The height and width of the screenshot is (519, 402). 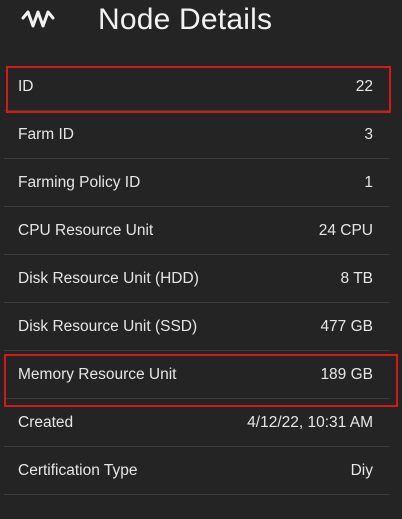 I want to click on detail-row-id: ID 22, so click(x=197, y=87).